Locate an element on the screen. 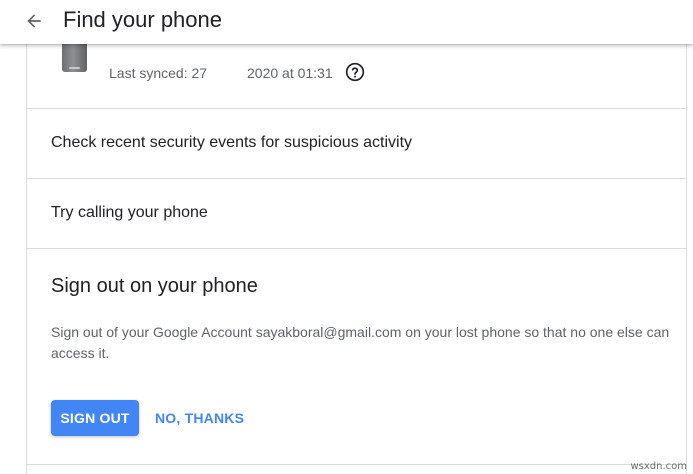 The height and width of the screenshot is (474, 693). call-phone-item: Try calling your phone is located at coordinates (356, 214).